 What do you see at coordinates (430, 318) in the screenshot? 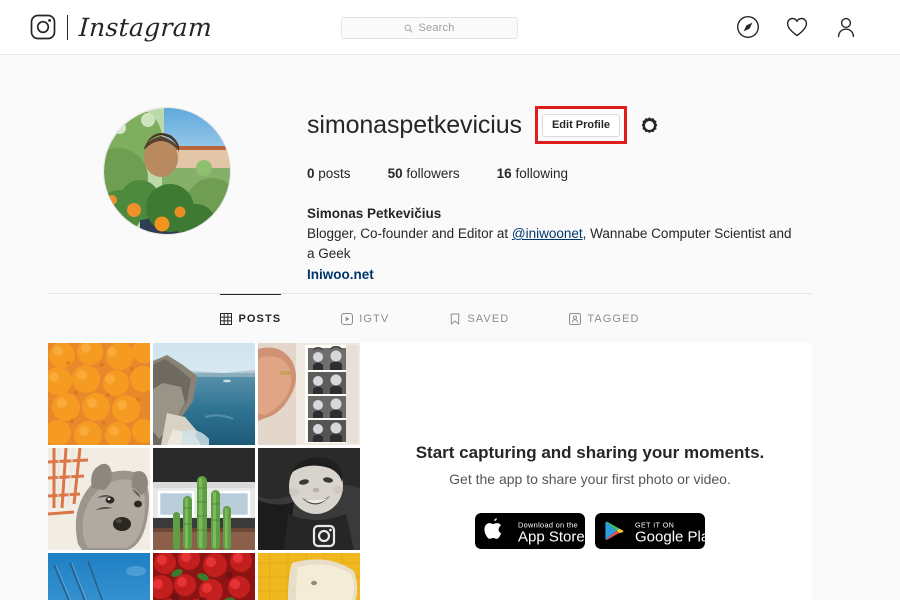
I see `profile-tabs: POSTS IGTV SAVED TAGGED` at bounding box center [430, 318].